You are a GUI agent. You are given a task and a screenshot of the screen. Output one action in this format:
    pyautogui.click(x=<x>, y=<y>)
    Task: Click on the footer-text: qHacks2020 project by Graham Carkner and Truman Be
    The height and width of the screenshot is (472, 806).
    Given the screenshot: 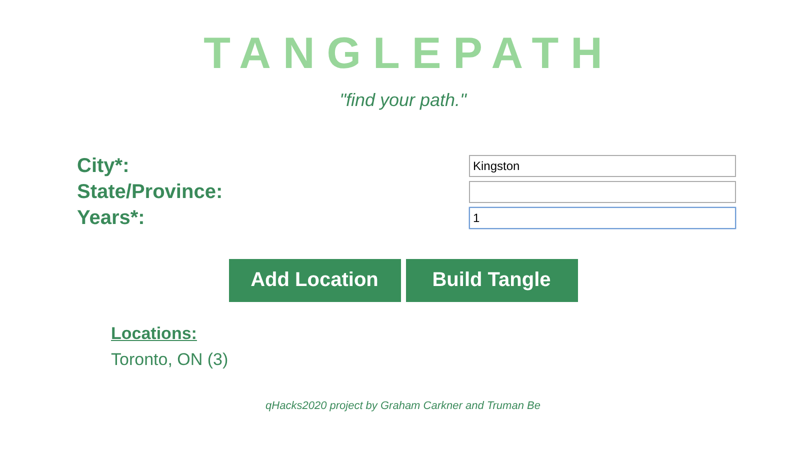 What is the action you would take?
    pyautogui.click(x=403, y=406)
    